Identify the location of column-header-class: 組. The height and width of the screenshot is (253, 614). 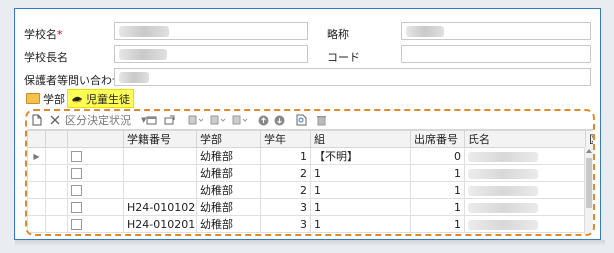
(360, 139).